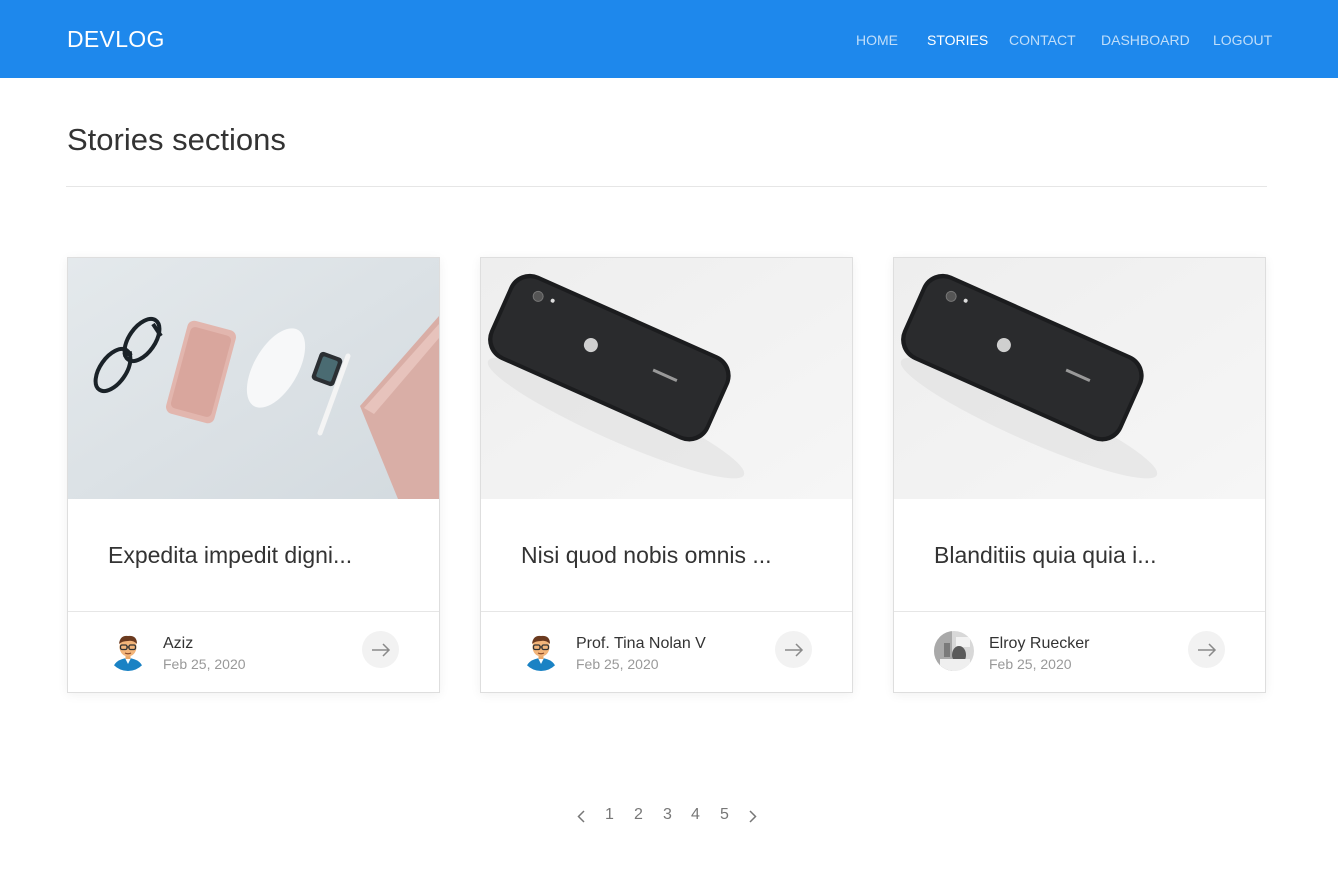 The image size is (1338, 870). Describe the element at coordinates (641, 643) in the screenshot. I see `author-name: Prof. Tina Nolan V` at that location.